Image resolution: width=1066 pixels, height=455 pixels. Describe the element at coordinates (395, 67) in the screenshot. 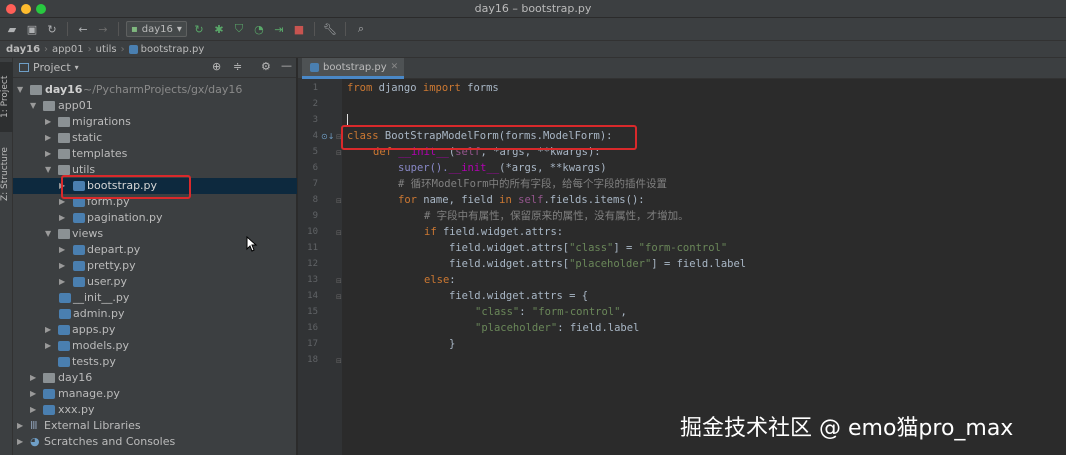

I see `close-icon: ✕` at that location.